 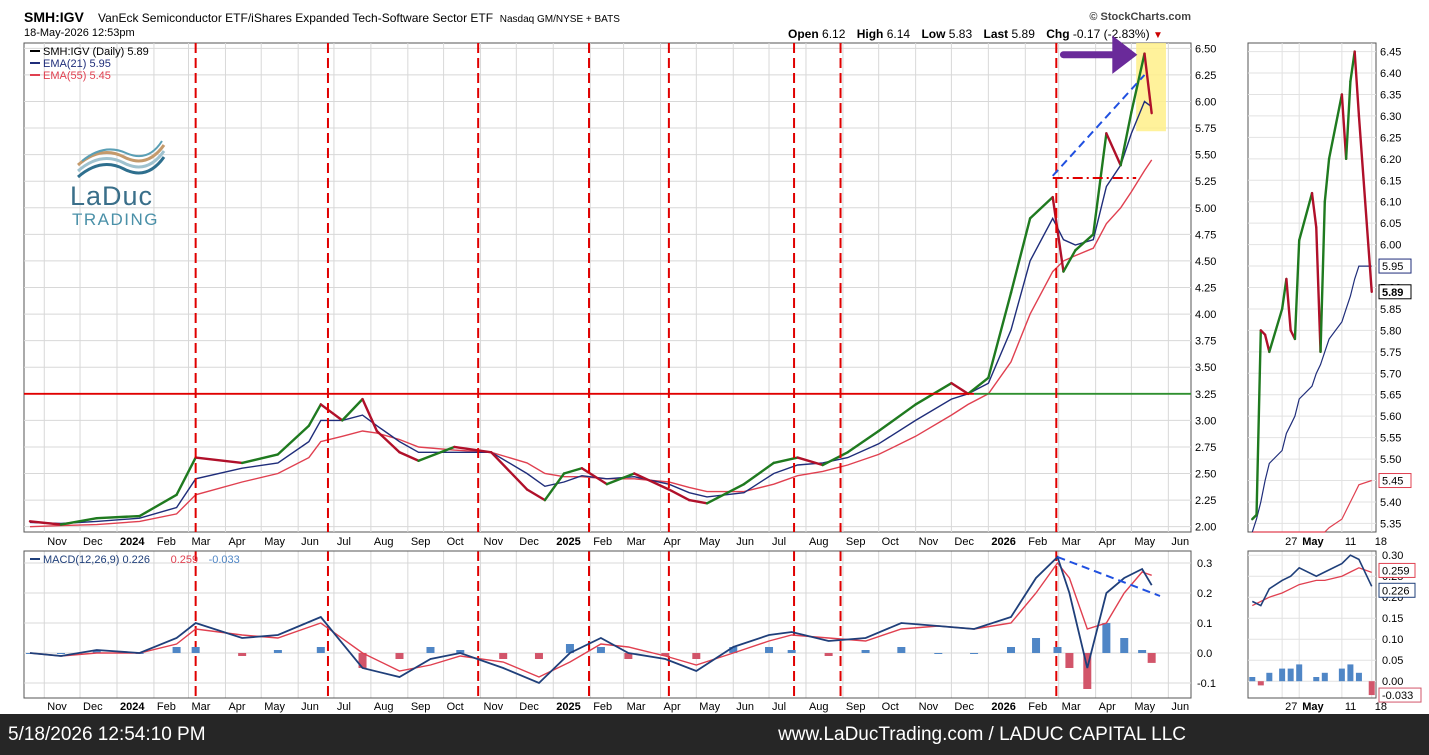 What do you see at coordinates (115, 219) in the screenshot?
I see `logo-text-trading: TRADING` at bounding box center [115, 219].